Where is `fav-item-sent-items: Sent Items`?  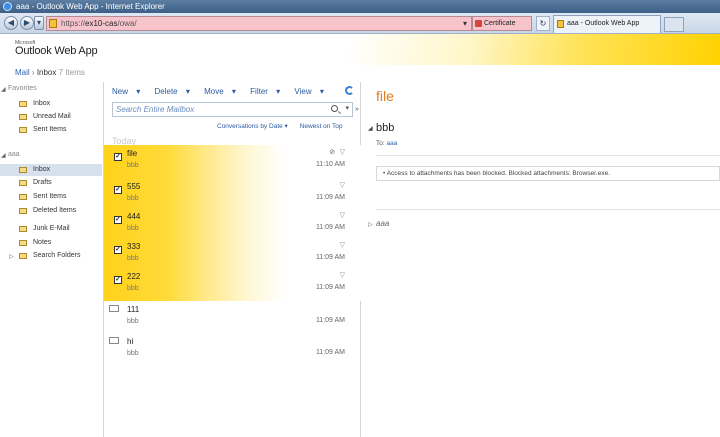
fav-item-sent-items: Sent Items is located at coordinates (55, 130).